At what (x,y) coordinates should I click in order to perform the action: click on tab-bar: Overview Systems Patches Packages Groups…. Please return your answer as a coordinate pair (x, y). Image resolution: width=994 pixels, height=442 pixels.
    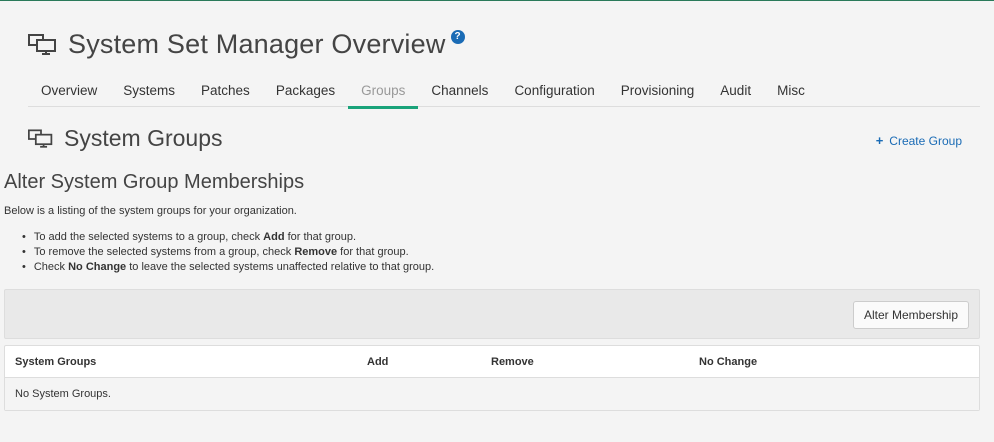
    Looking at the image, I should click on (504, 96).